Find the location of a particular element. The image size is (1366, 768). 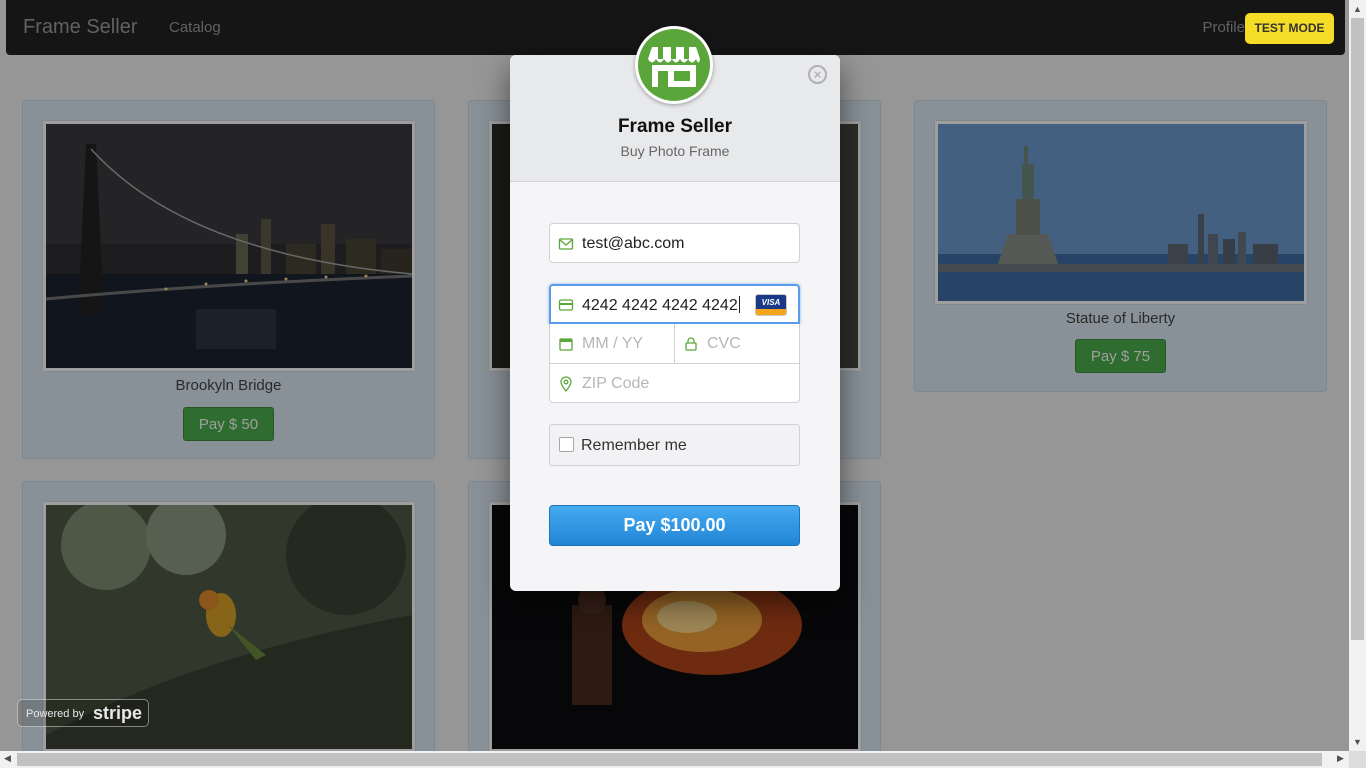

stripe-logo: stripe is located at coordinates (118, 713).